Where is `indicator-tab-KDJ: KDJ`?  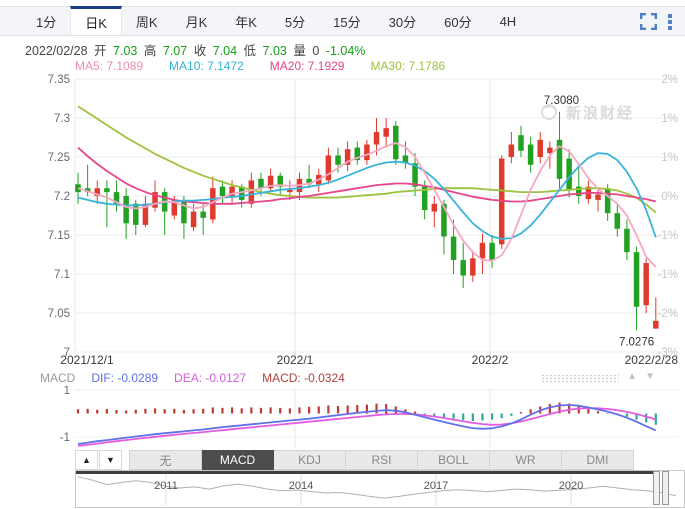
indicator-tab-KDJ: KDJ is located at coordinates (310, 460).